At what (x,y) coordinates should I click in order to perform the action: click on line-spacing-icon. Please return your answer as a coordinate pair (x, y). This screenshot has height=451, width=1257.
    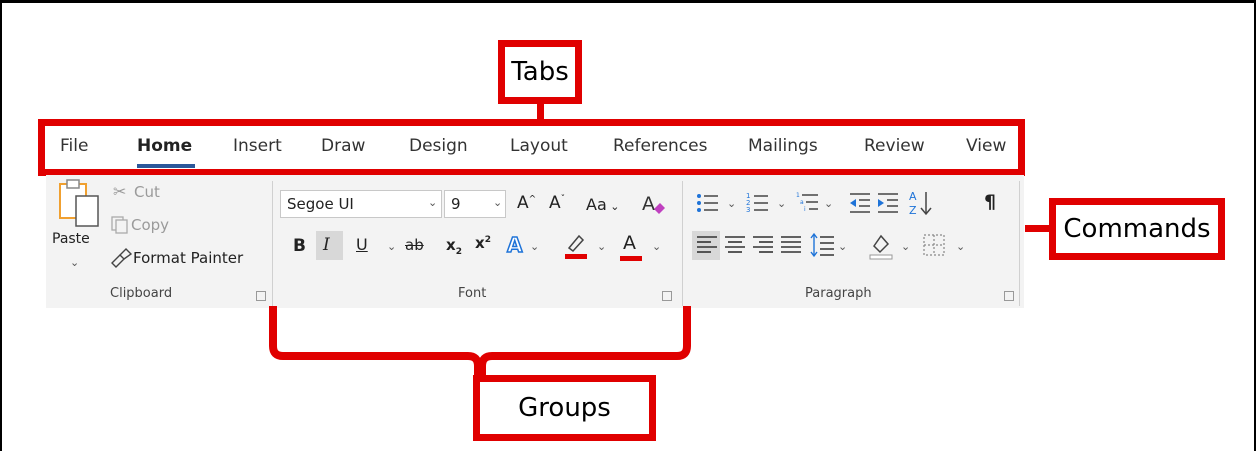
    Looking at the image, I should click on (823, 245).